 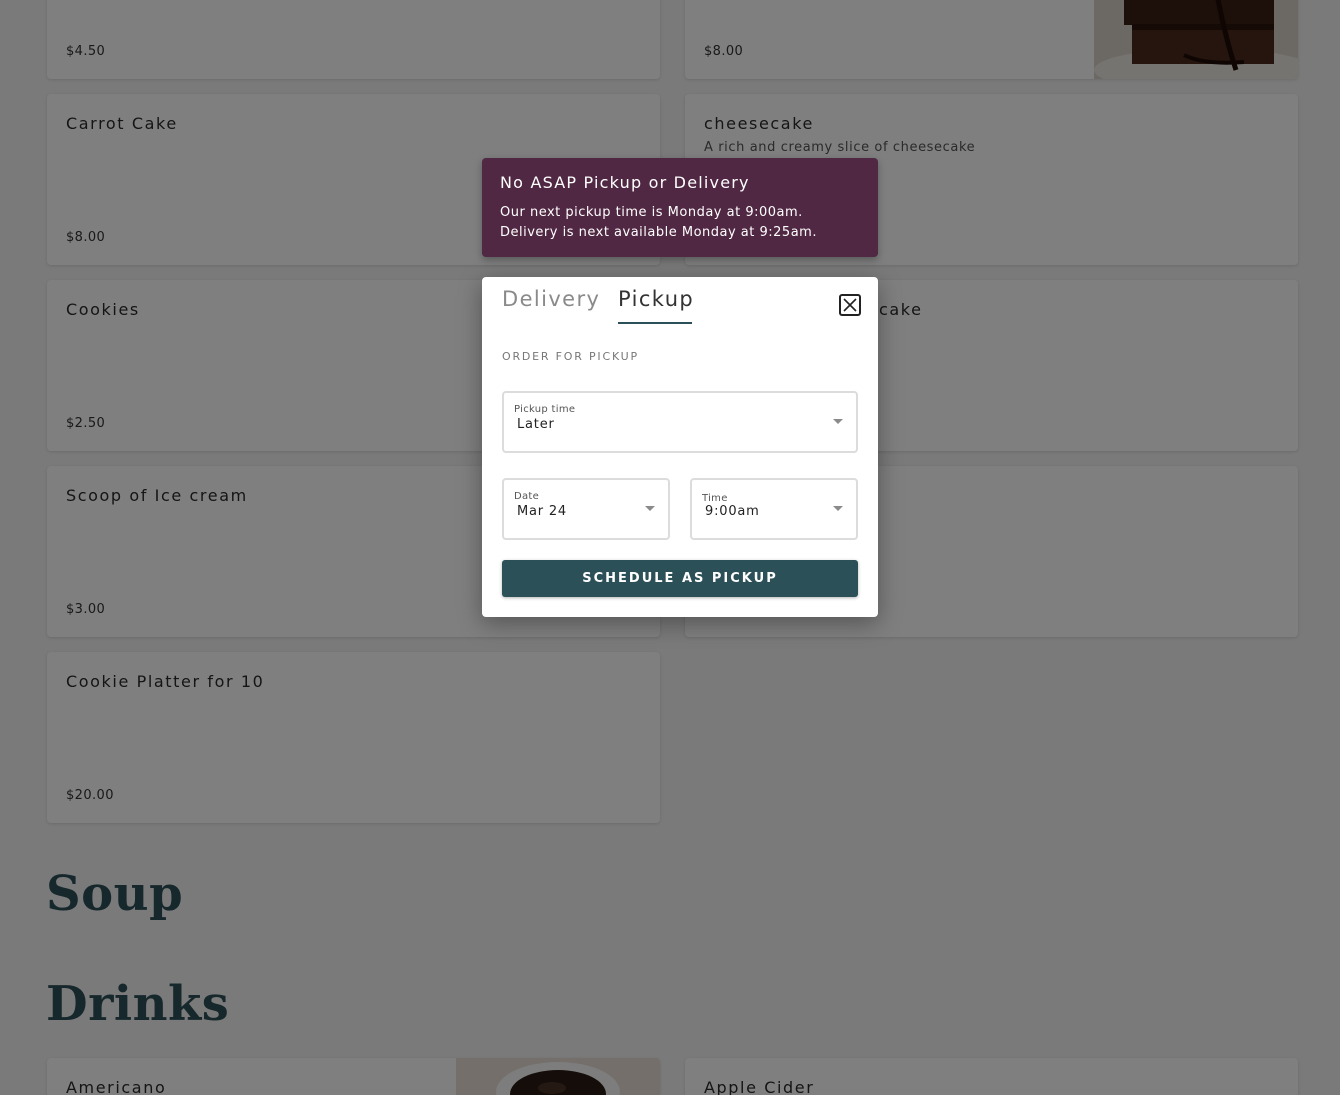 I want to click on tab-pickup: Pickup, so click(x=656, y=299).